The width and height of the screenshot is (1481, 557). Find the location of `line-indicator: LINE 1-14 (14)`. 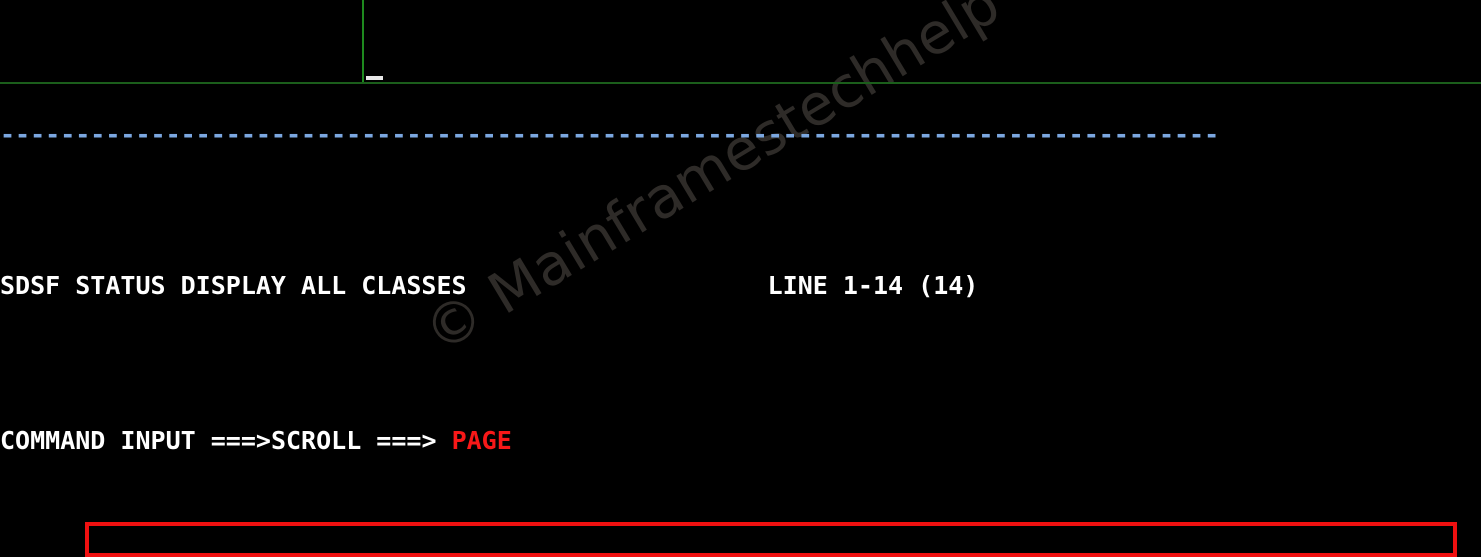

line-indicator: LINE 1-14 (14) is located at coordinates (873, 285).